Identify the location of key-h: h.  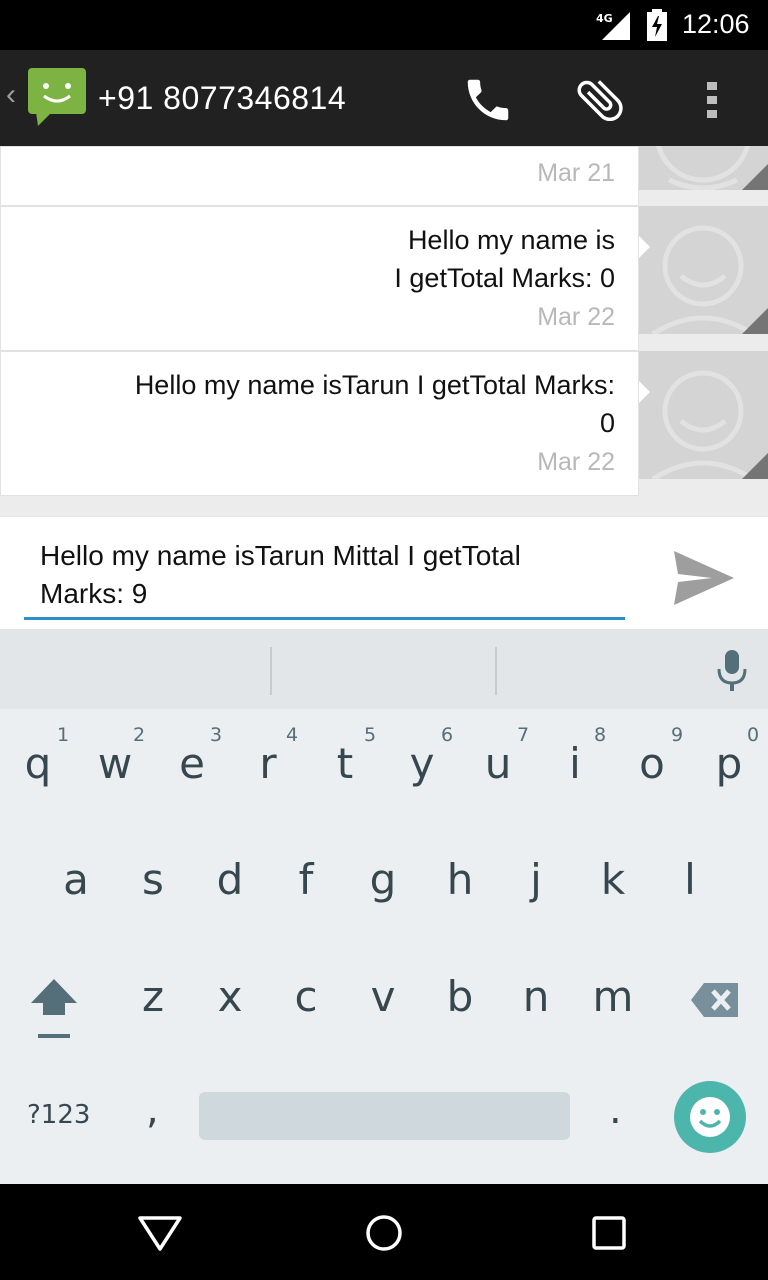
(460, 879).